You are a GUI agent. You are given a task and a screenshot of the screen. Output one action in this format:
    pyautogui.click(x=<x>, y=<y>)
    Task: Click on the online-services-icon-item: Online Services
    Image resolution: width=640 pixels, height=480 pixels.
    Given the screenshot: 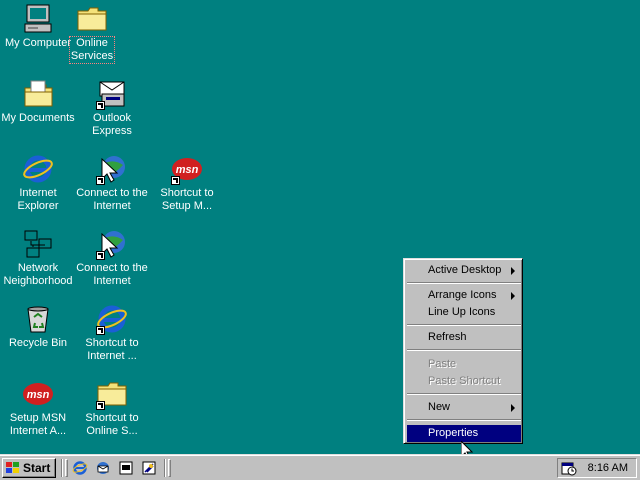 What is the action you would take?
    pyautogui.click(x=92, y=33)
    